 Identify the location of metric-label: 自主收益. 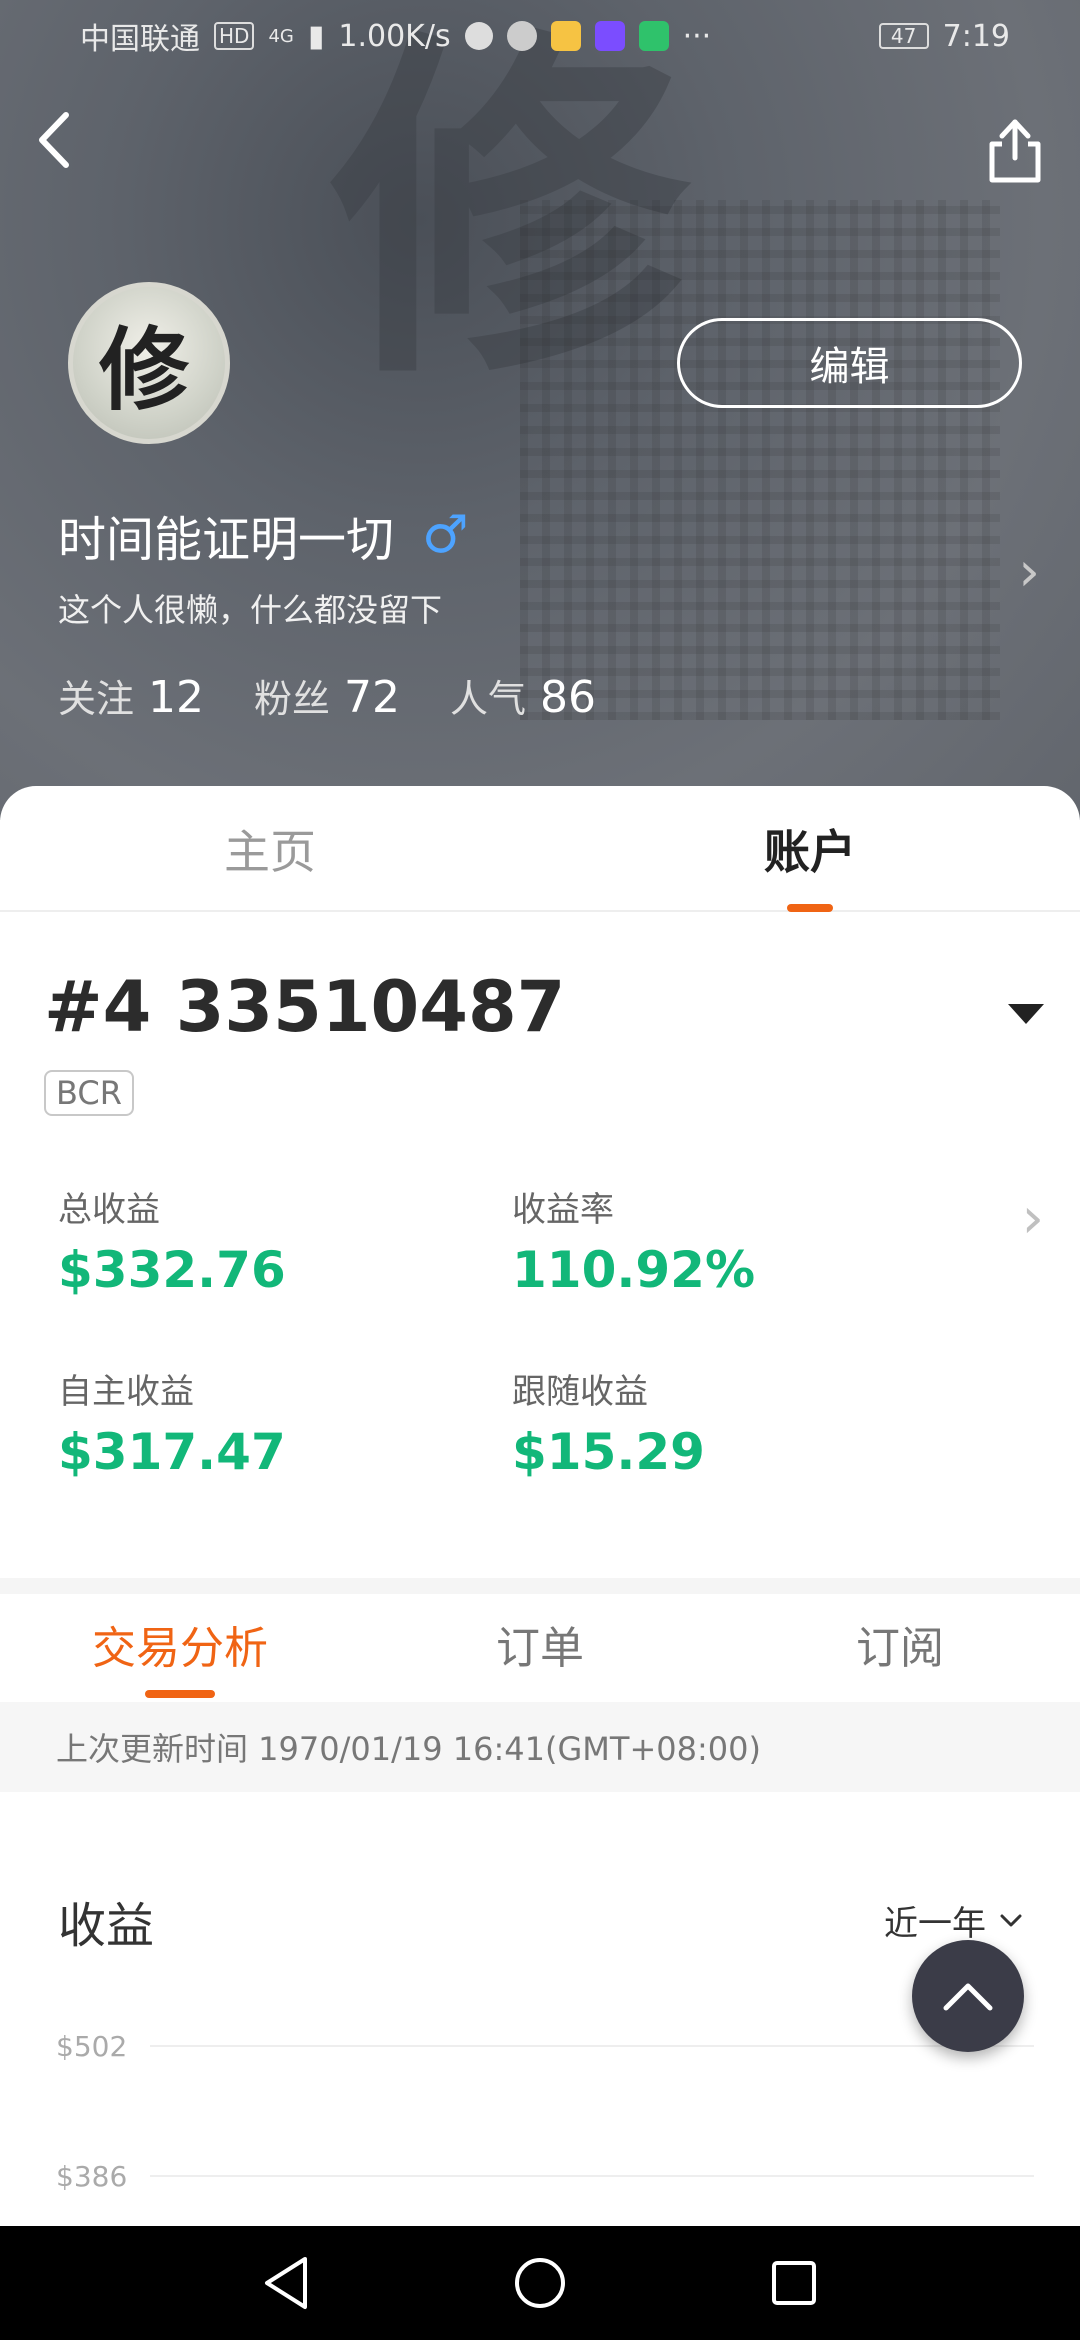
(126, 1392).